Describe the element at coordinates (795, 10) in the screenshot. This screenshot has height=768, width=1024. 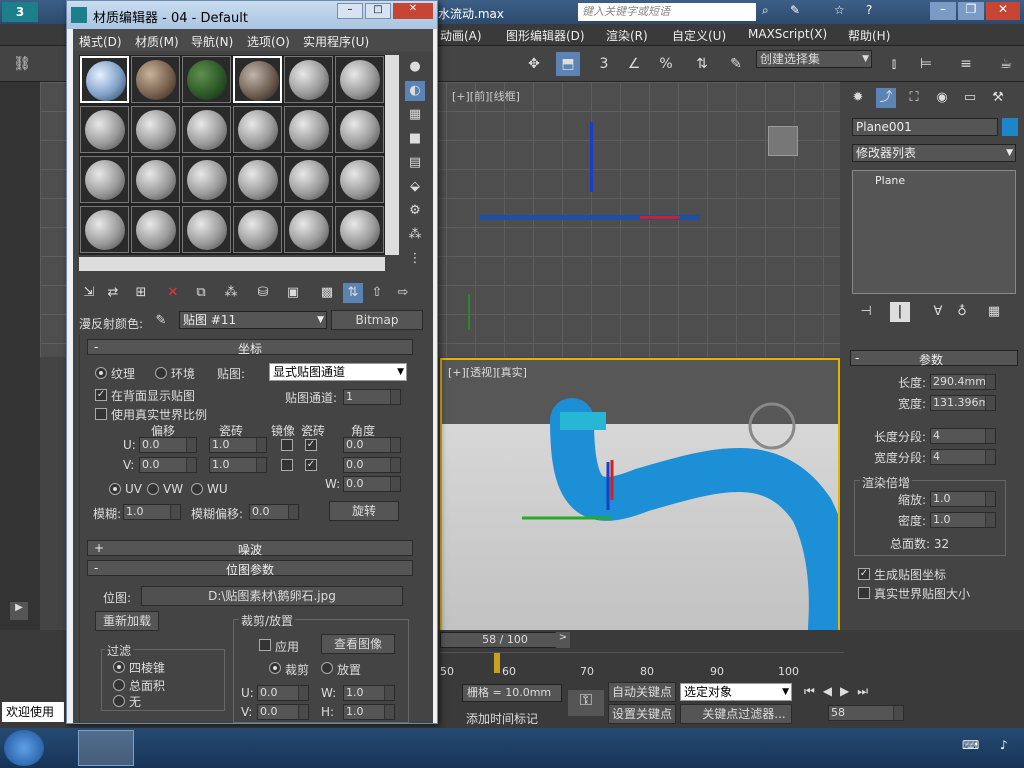
I see `tools-icon: ✎` at that location.